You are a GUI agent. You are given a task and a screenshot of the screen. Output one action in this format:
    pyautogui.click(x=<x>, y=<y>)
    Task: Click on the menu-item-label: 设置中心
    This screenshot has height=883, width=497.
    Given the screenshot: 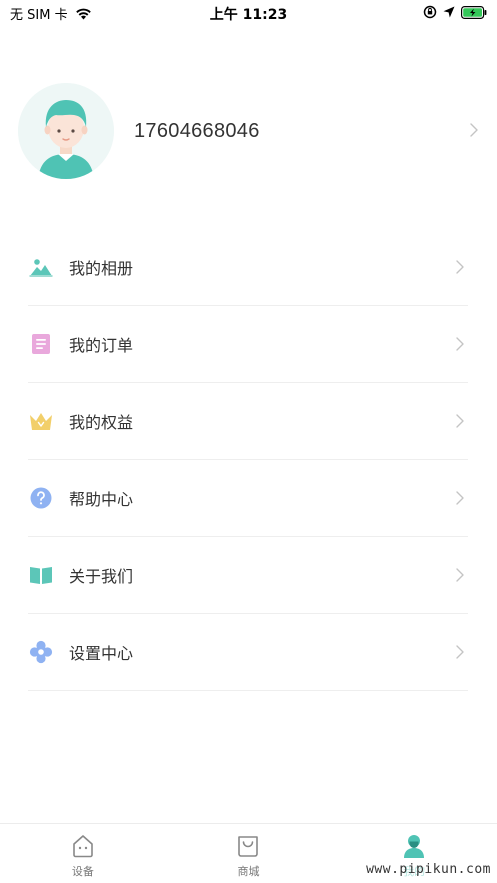 What is the action you would take?
    pyautogui.click(x=101, y=653)
    